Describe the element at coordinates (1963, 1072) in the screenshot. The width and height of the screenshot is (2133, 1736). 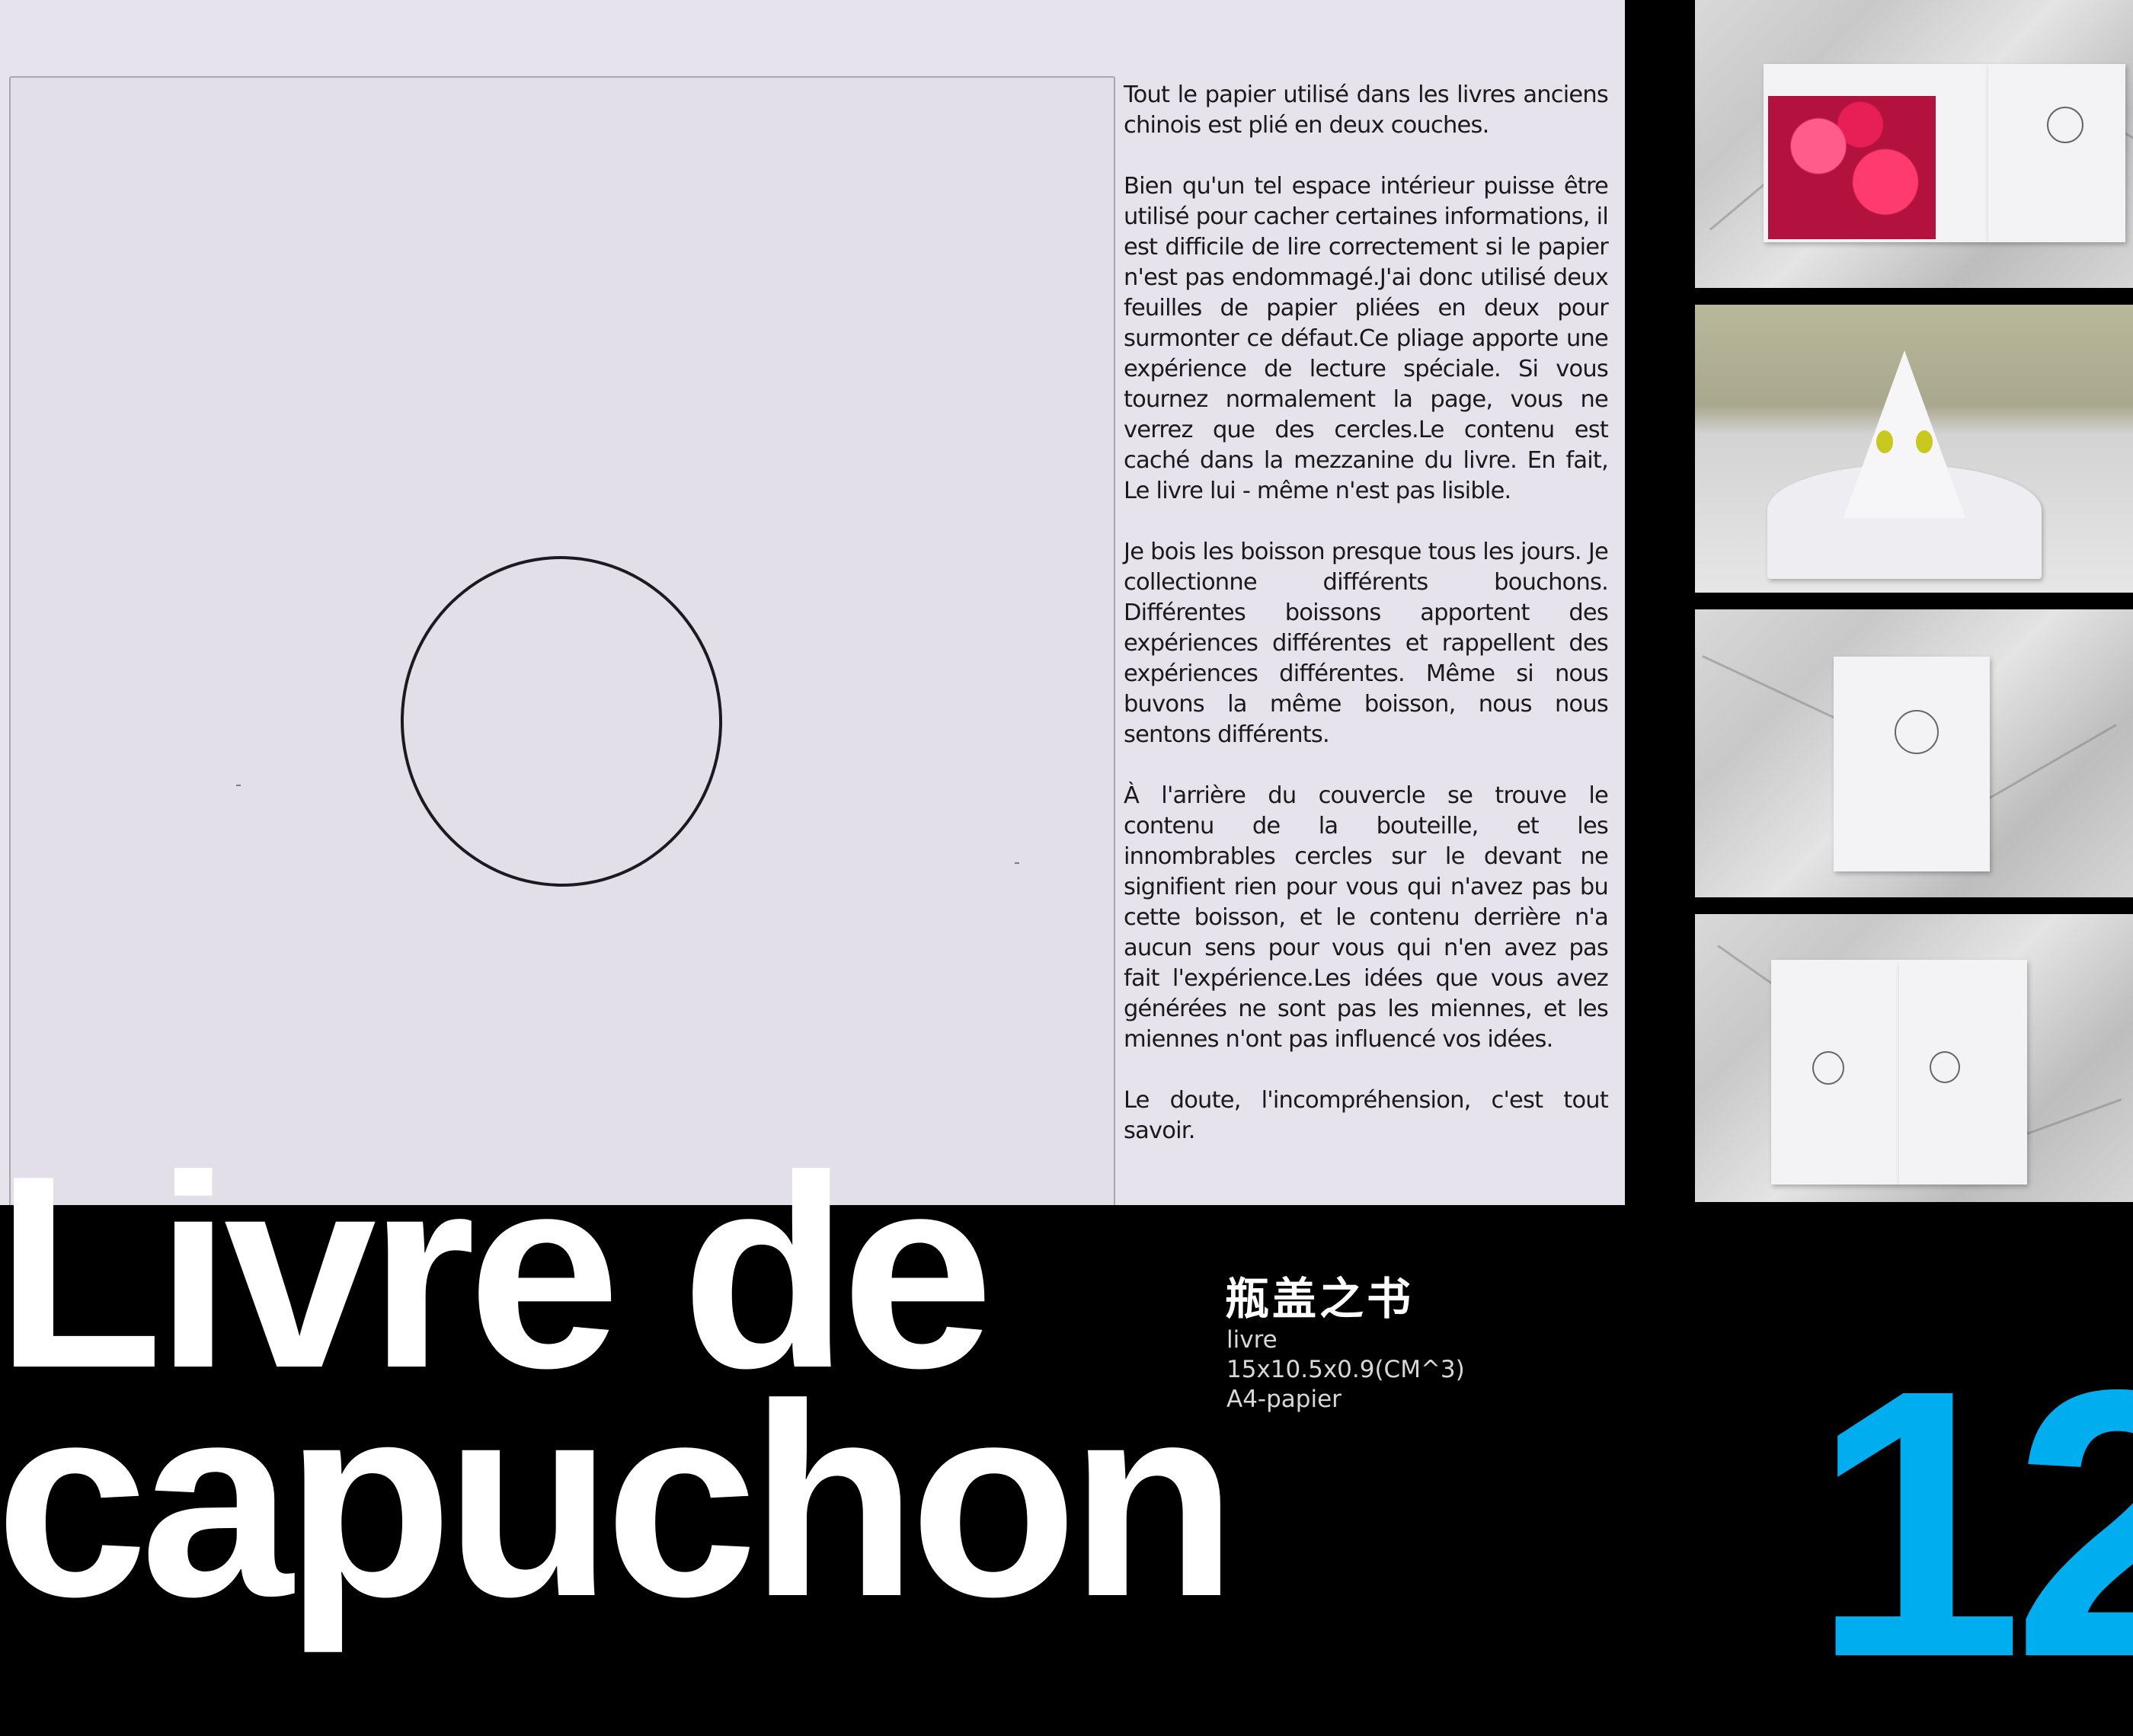
I see `open-right-page` at that location.